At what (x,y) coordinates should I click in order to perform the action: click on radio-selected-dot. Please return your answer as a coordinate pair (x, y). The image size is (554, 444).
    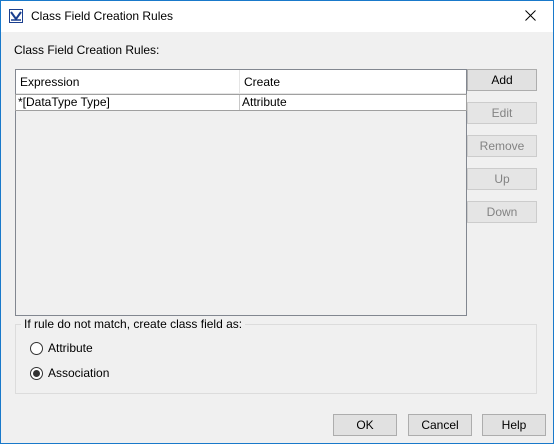
    Looking at the image, I should click on (36, 373).